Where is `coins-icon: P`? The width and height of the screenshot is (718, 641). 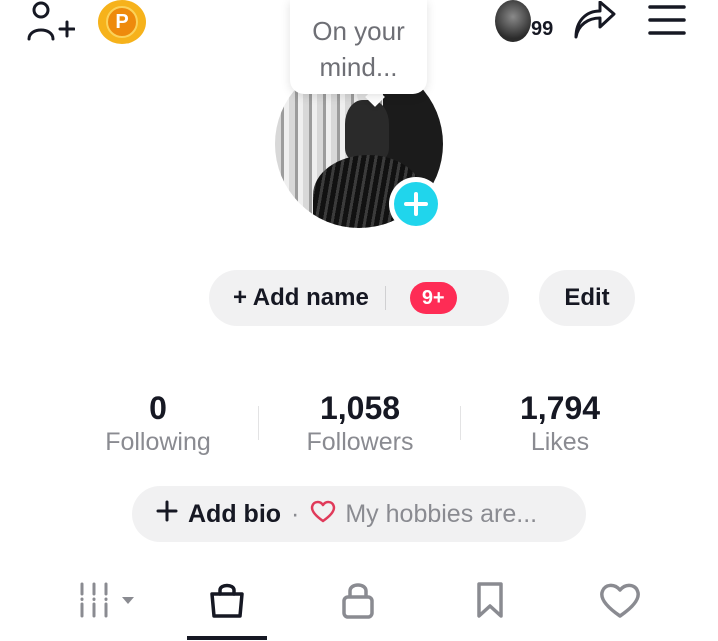
coins-icon: P is located at coordinates (122, 22).